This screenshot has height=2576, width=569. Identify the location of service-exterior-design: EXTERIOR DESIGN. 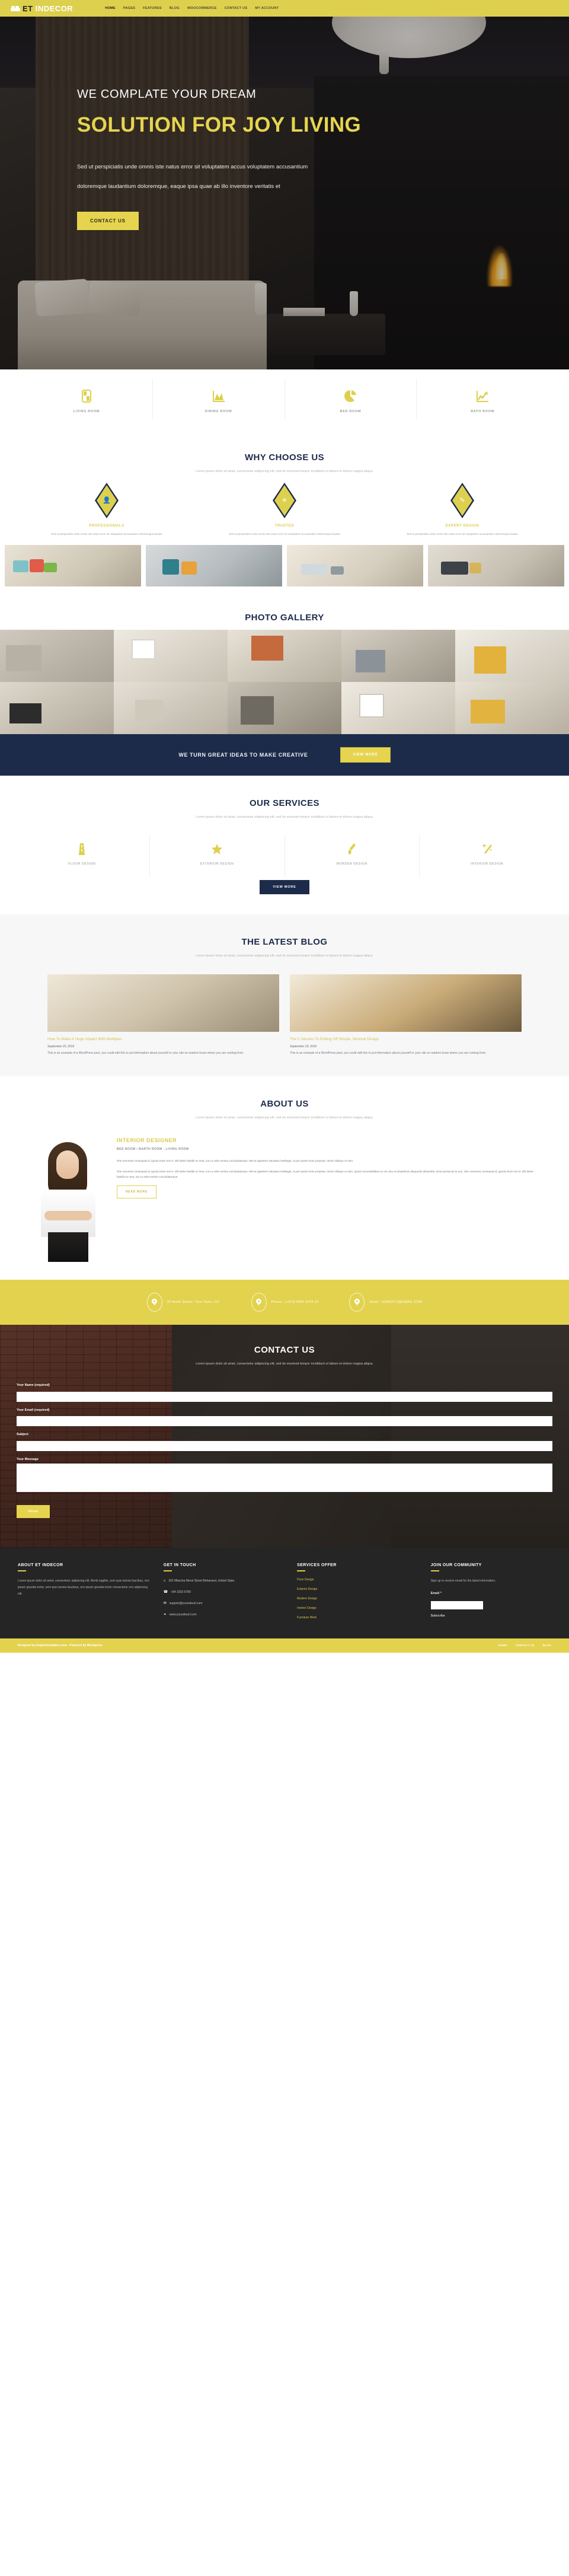
(216, 856).